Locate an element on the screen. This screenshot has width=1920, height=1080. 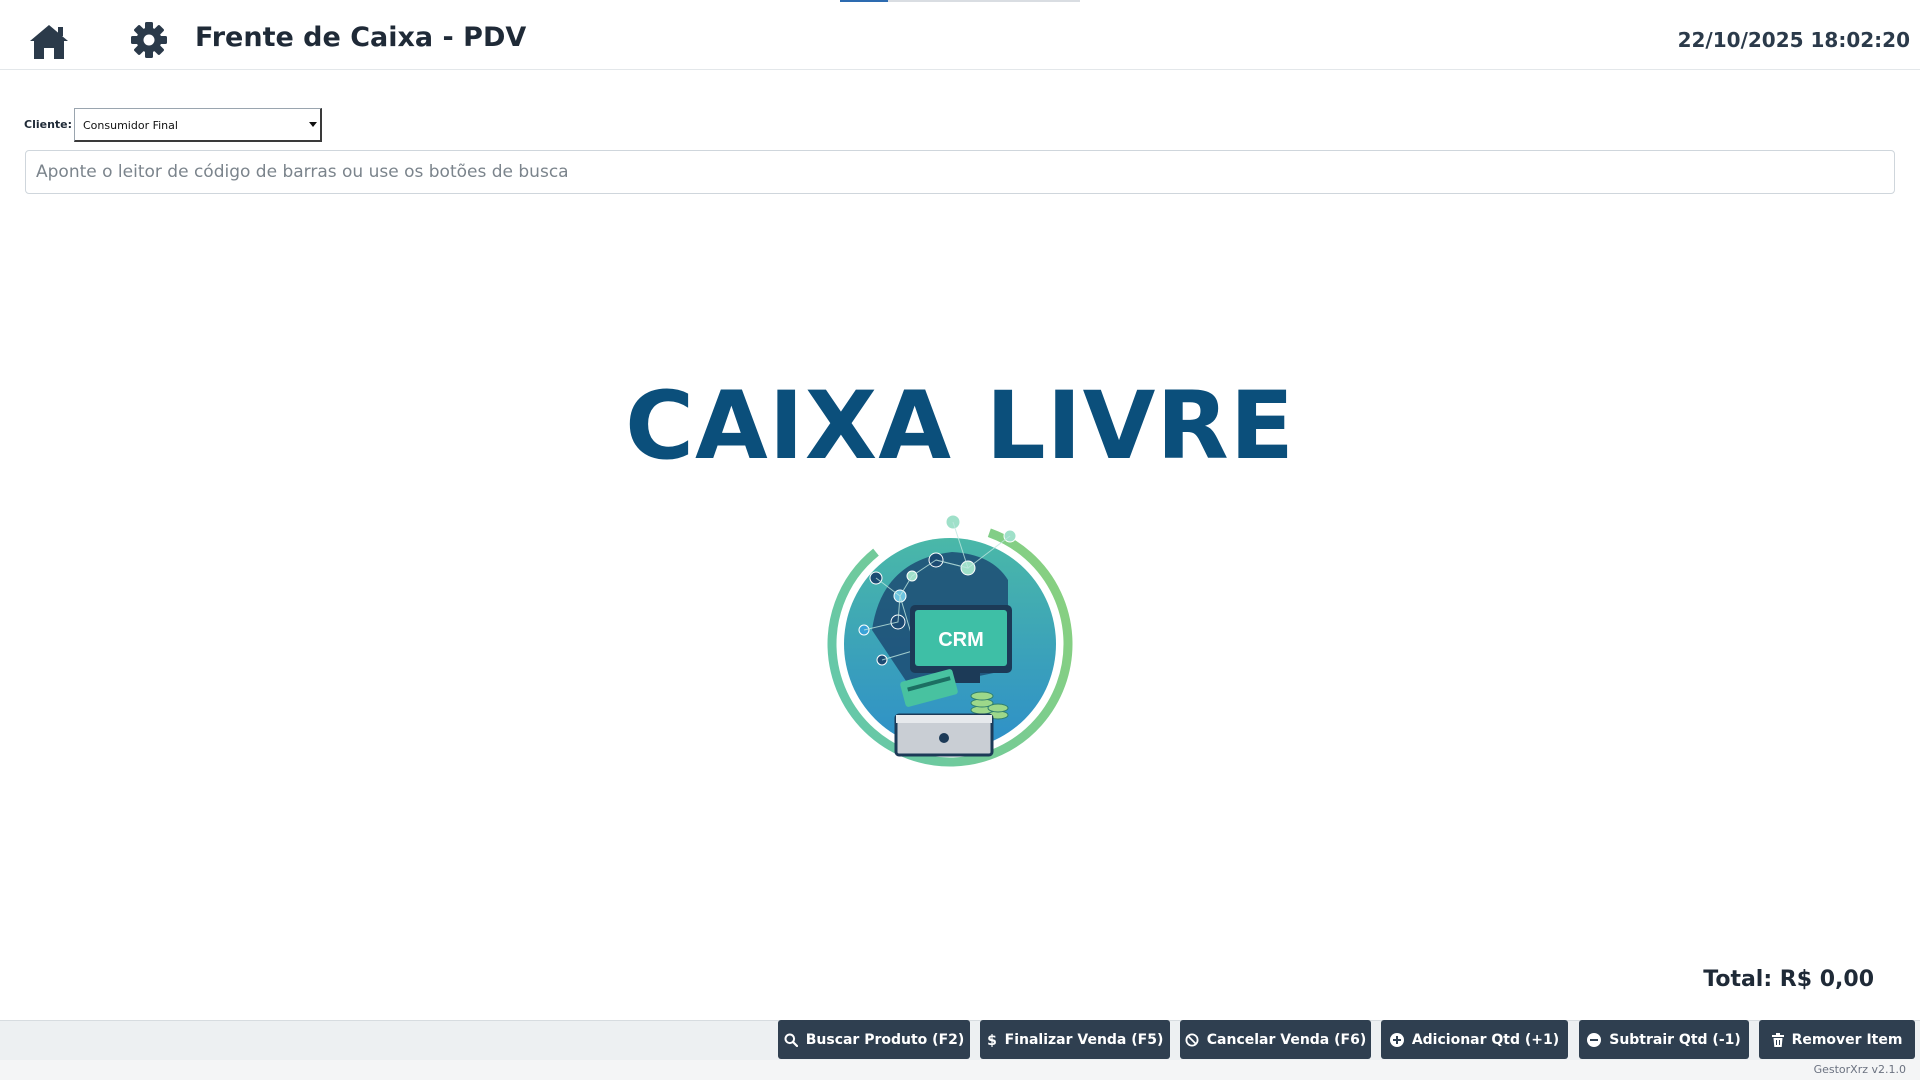
cancel-sale-button: Cancelar Venda (F6) is located at coordinates (1275, 1039).